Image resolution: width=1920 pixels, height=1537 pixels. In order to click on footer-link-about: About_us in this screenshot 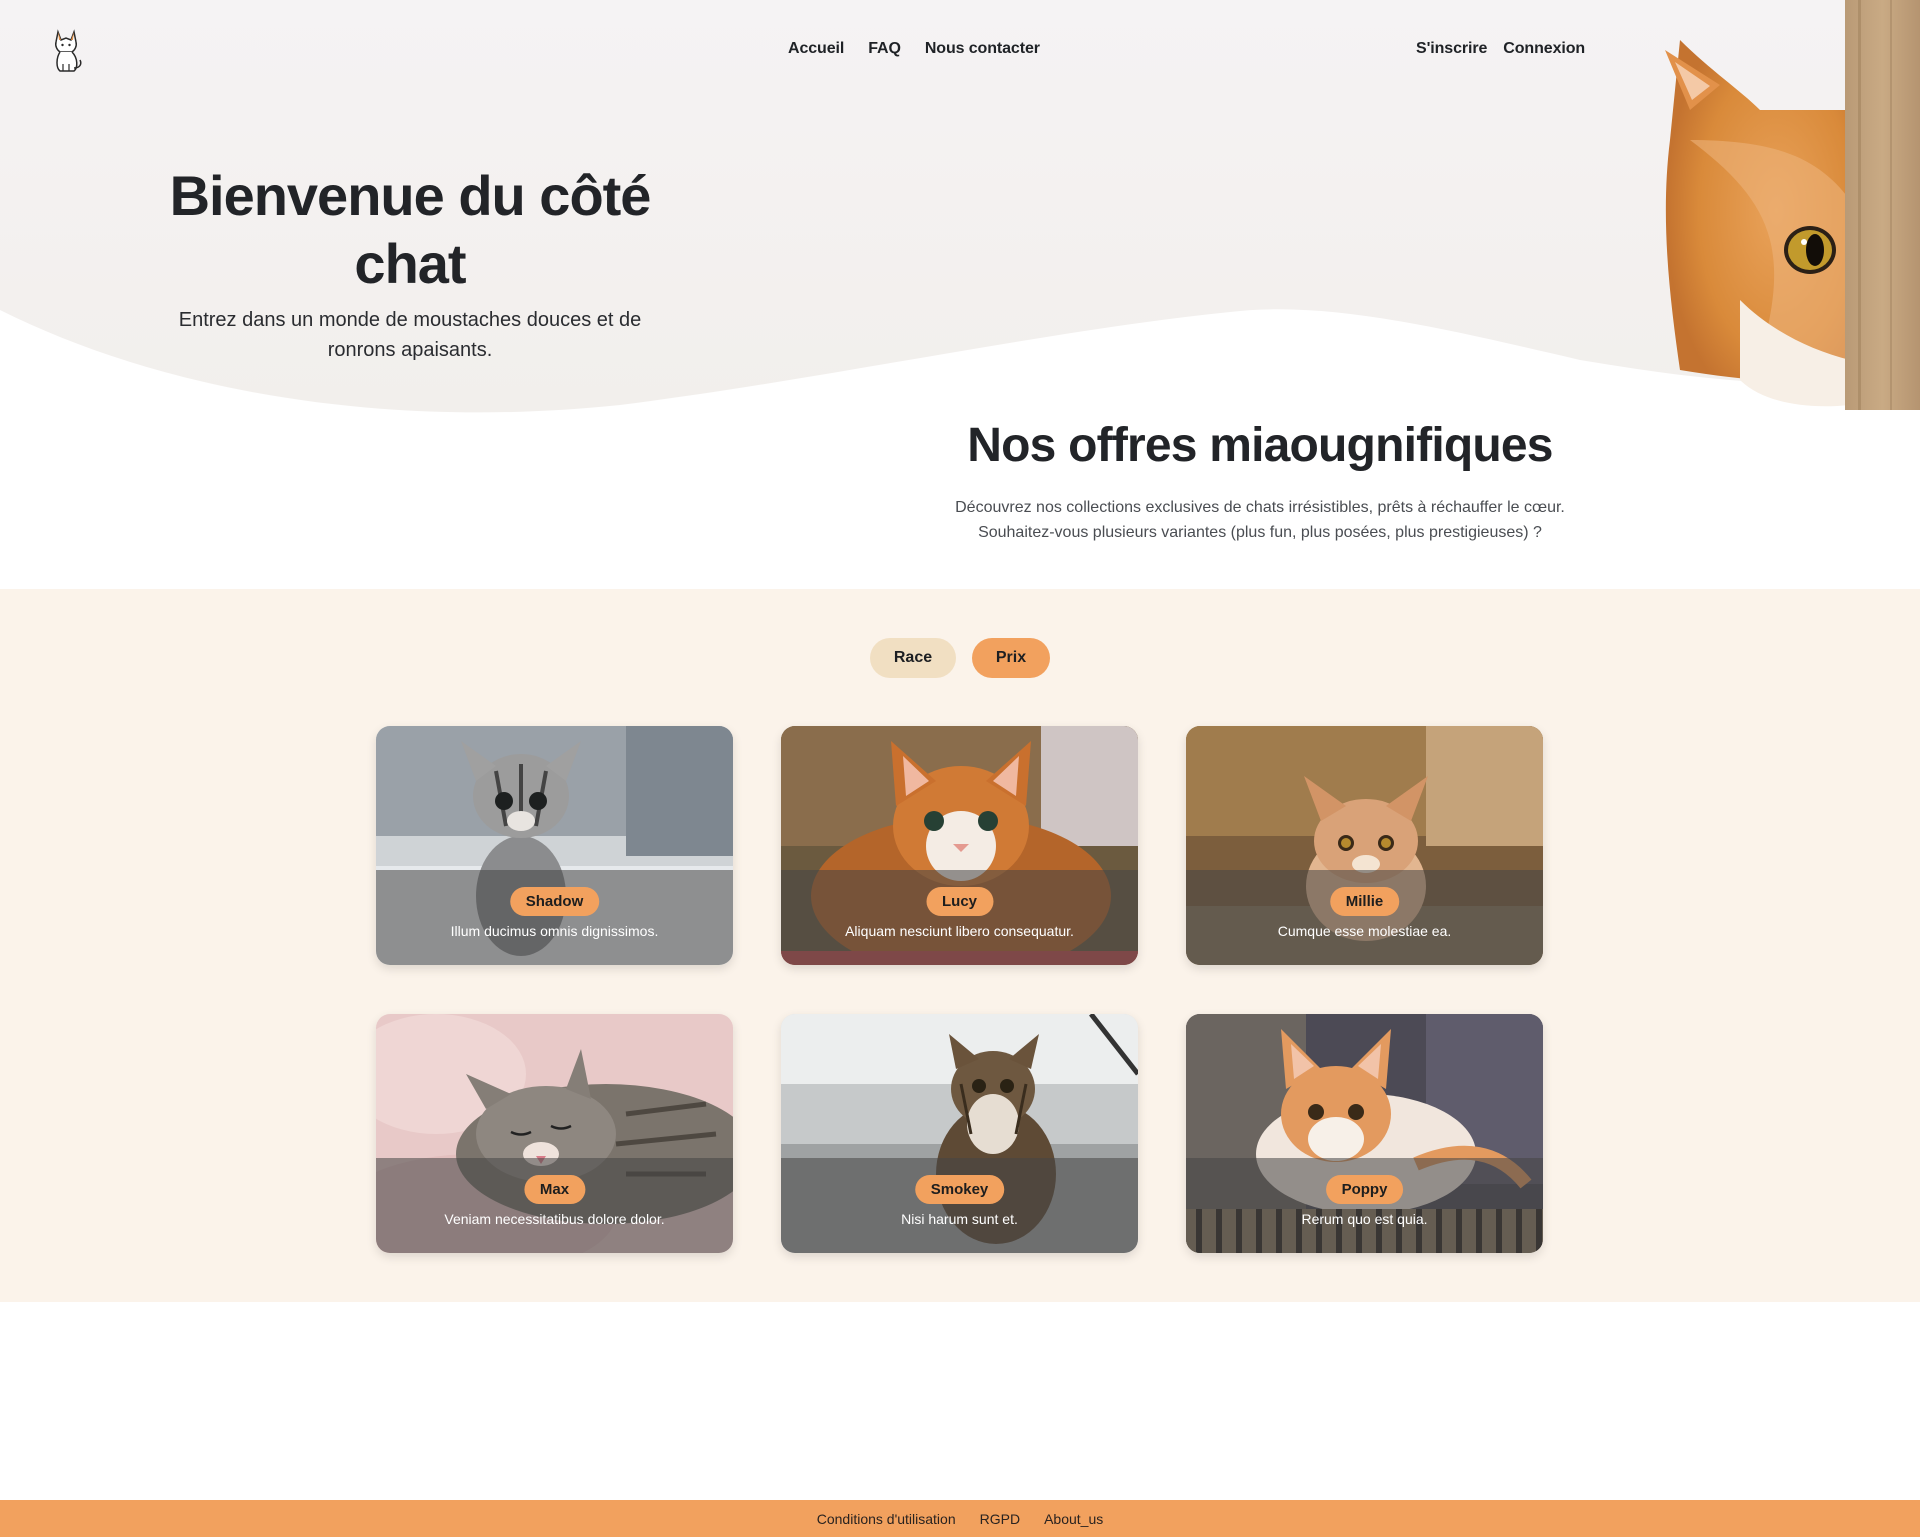, I will do `click(1073, 1519)`.